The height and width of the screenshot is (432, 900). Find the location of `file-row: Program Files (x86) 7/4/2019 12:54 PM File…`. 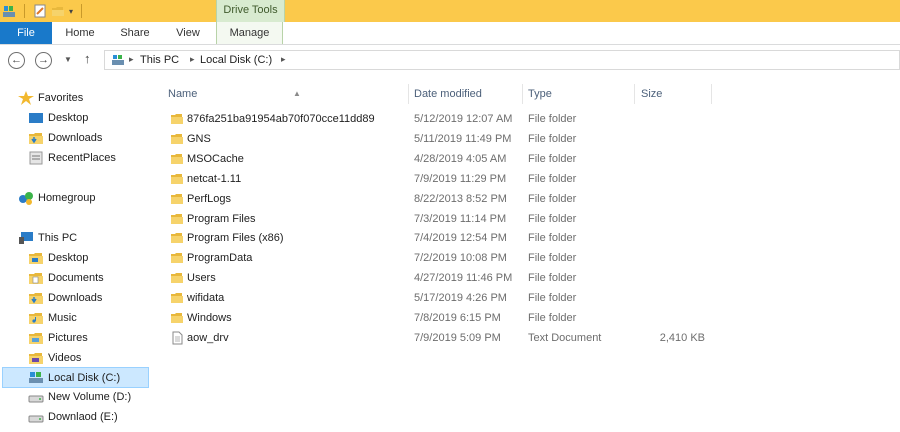

file-row: Program Files (x86) 7/4/2019 12:54 PM File… is located at coordinates (530, 238).